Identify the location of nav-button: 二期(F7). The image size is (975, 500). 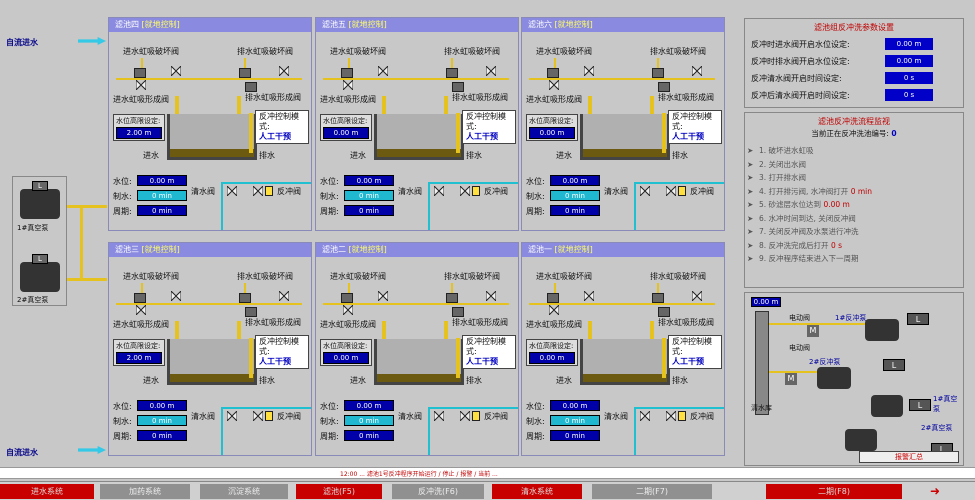
(652, 491).